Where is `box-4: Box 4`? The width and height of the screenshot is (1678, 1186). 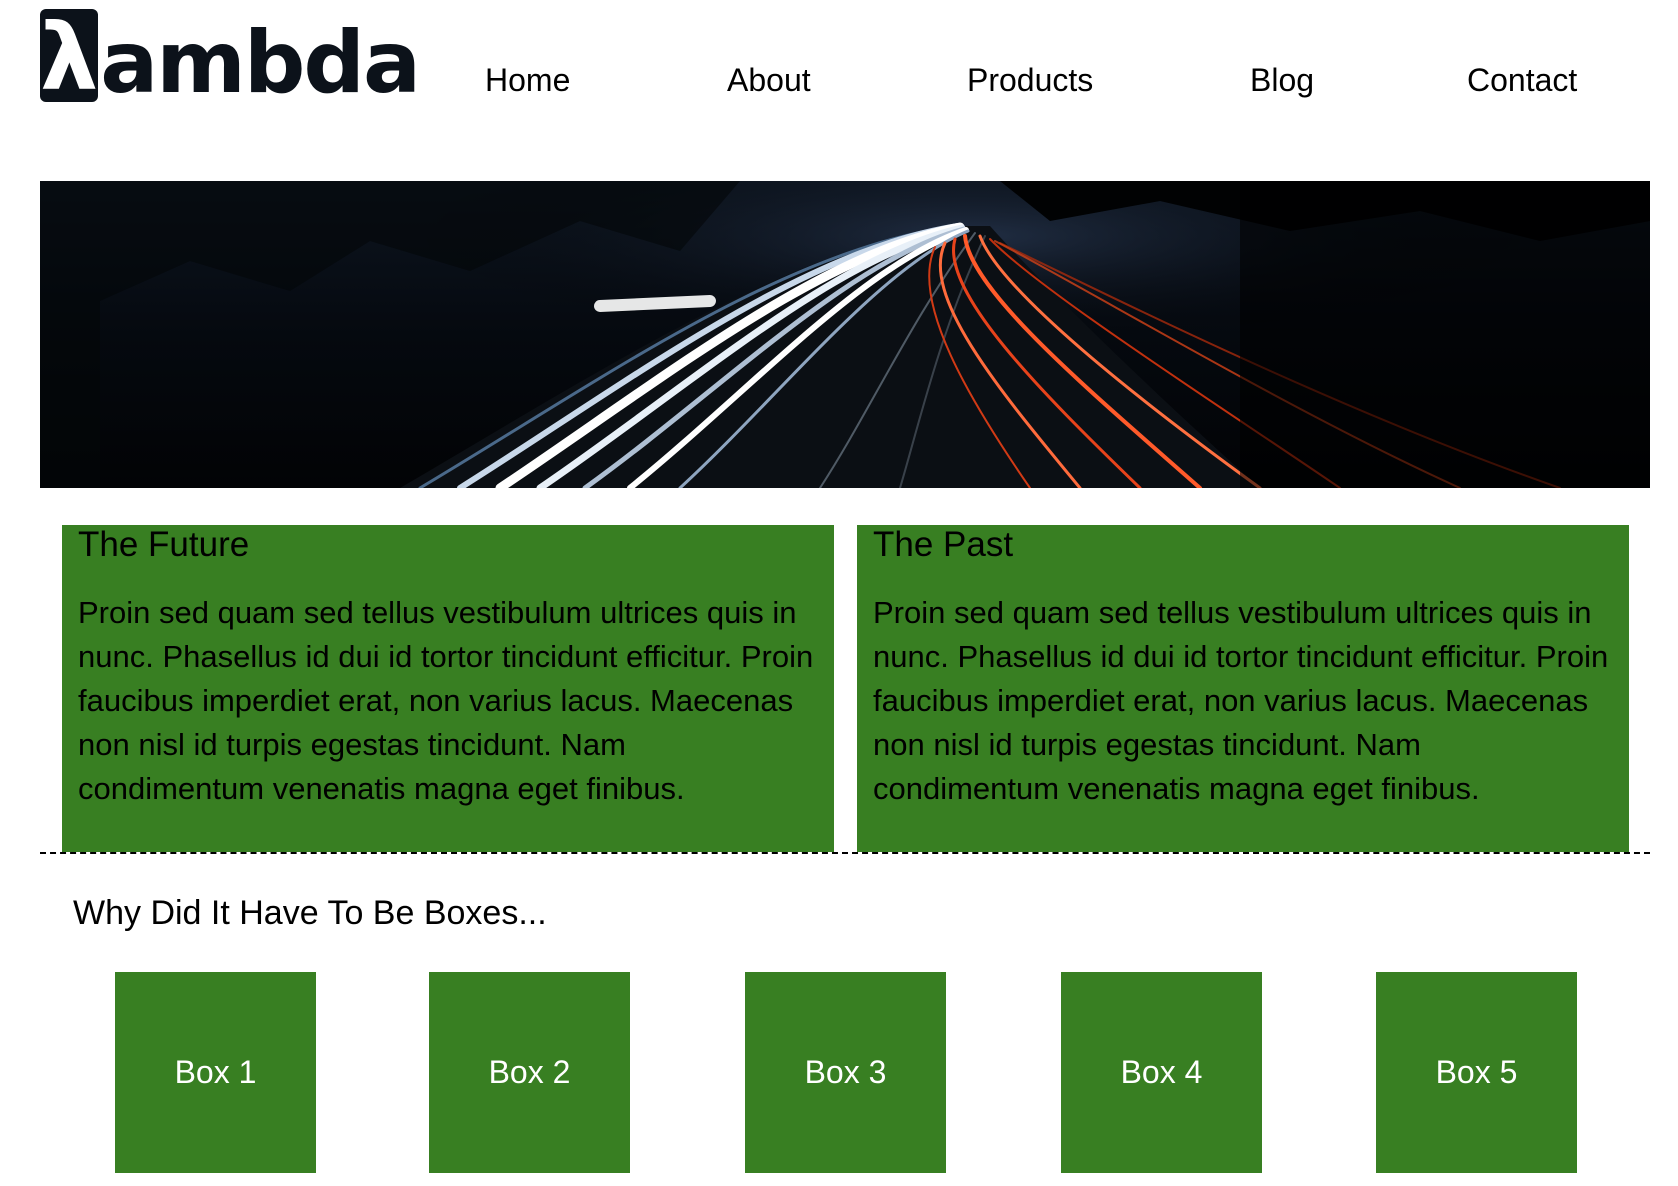
box-4: Box 4 is located at coordinates (1161, 1072).